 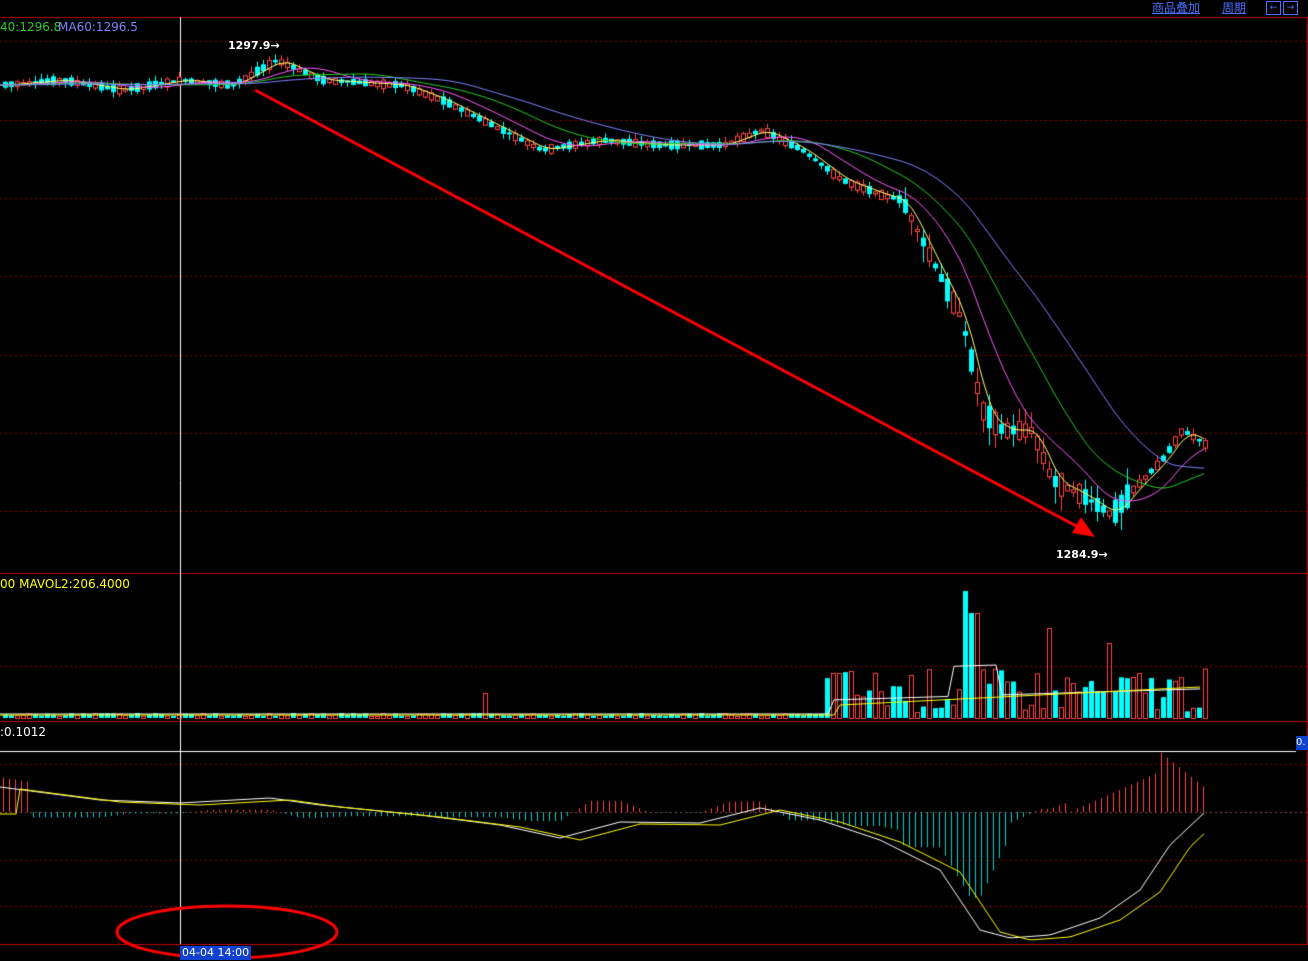 What do you see at coordinates (31, 27) in the screenshot?
I see `ma40-label: 40:1296.8` at bounding box center [31, 27].